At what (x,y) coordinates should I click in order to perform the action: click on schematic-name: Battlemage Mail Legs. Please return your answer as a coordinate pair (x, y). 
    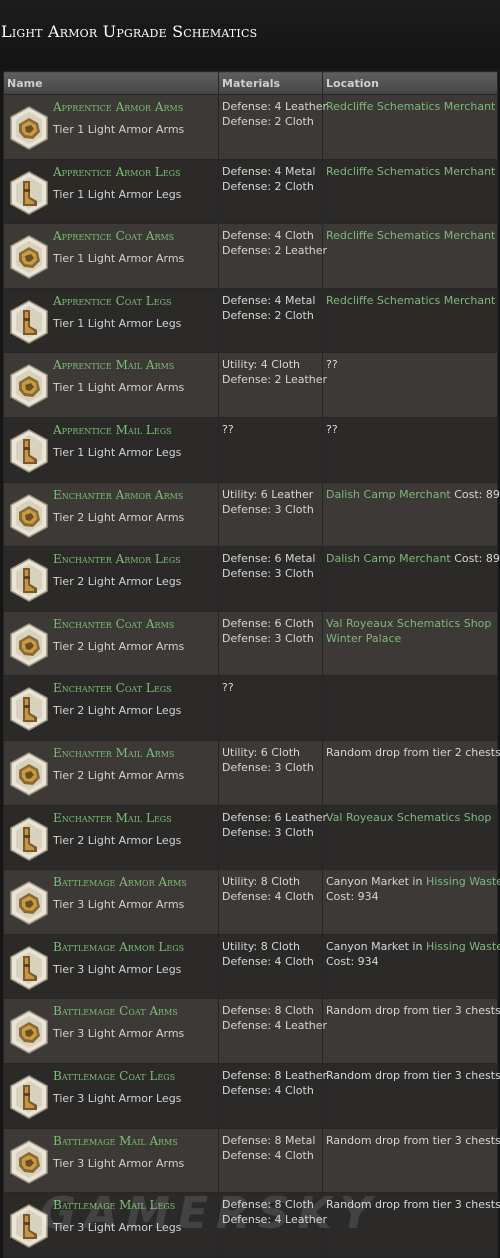
    Looking at the image, I should click on (114, 1205).